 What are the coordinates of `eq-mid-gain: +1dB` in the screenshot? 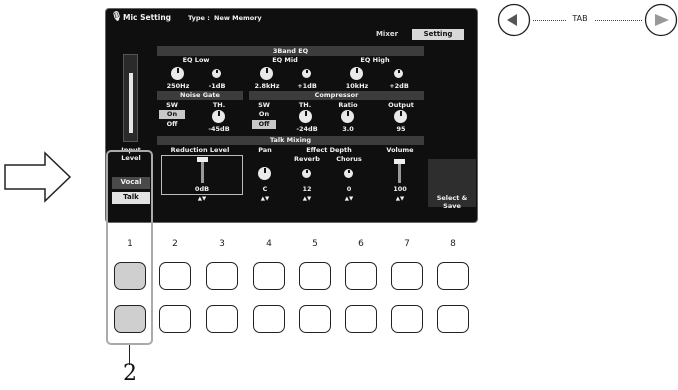 It's located at (307, 86).